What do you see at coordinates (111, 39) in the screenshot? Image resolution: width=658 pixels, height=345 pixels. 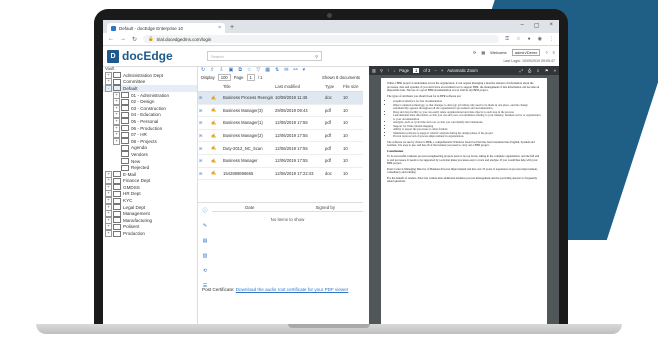 I see `back-icon: ←` at bounding box center [111, 39].